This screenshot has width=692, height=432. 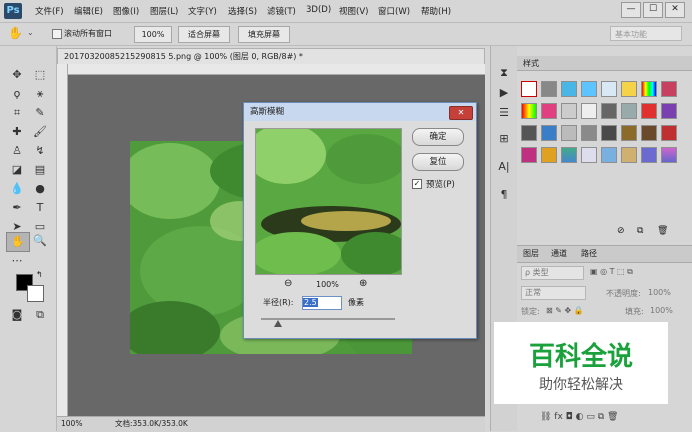 I want to click on filter-icons: ▣ ◎ T ⬚ ⧉, so click(x=611, y=272).